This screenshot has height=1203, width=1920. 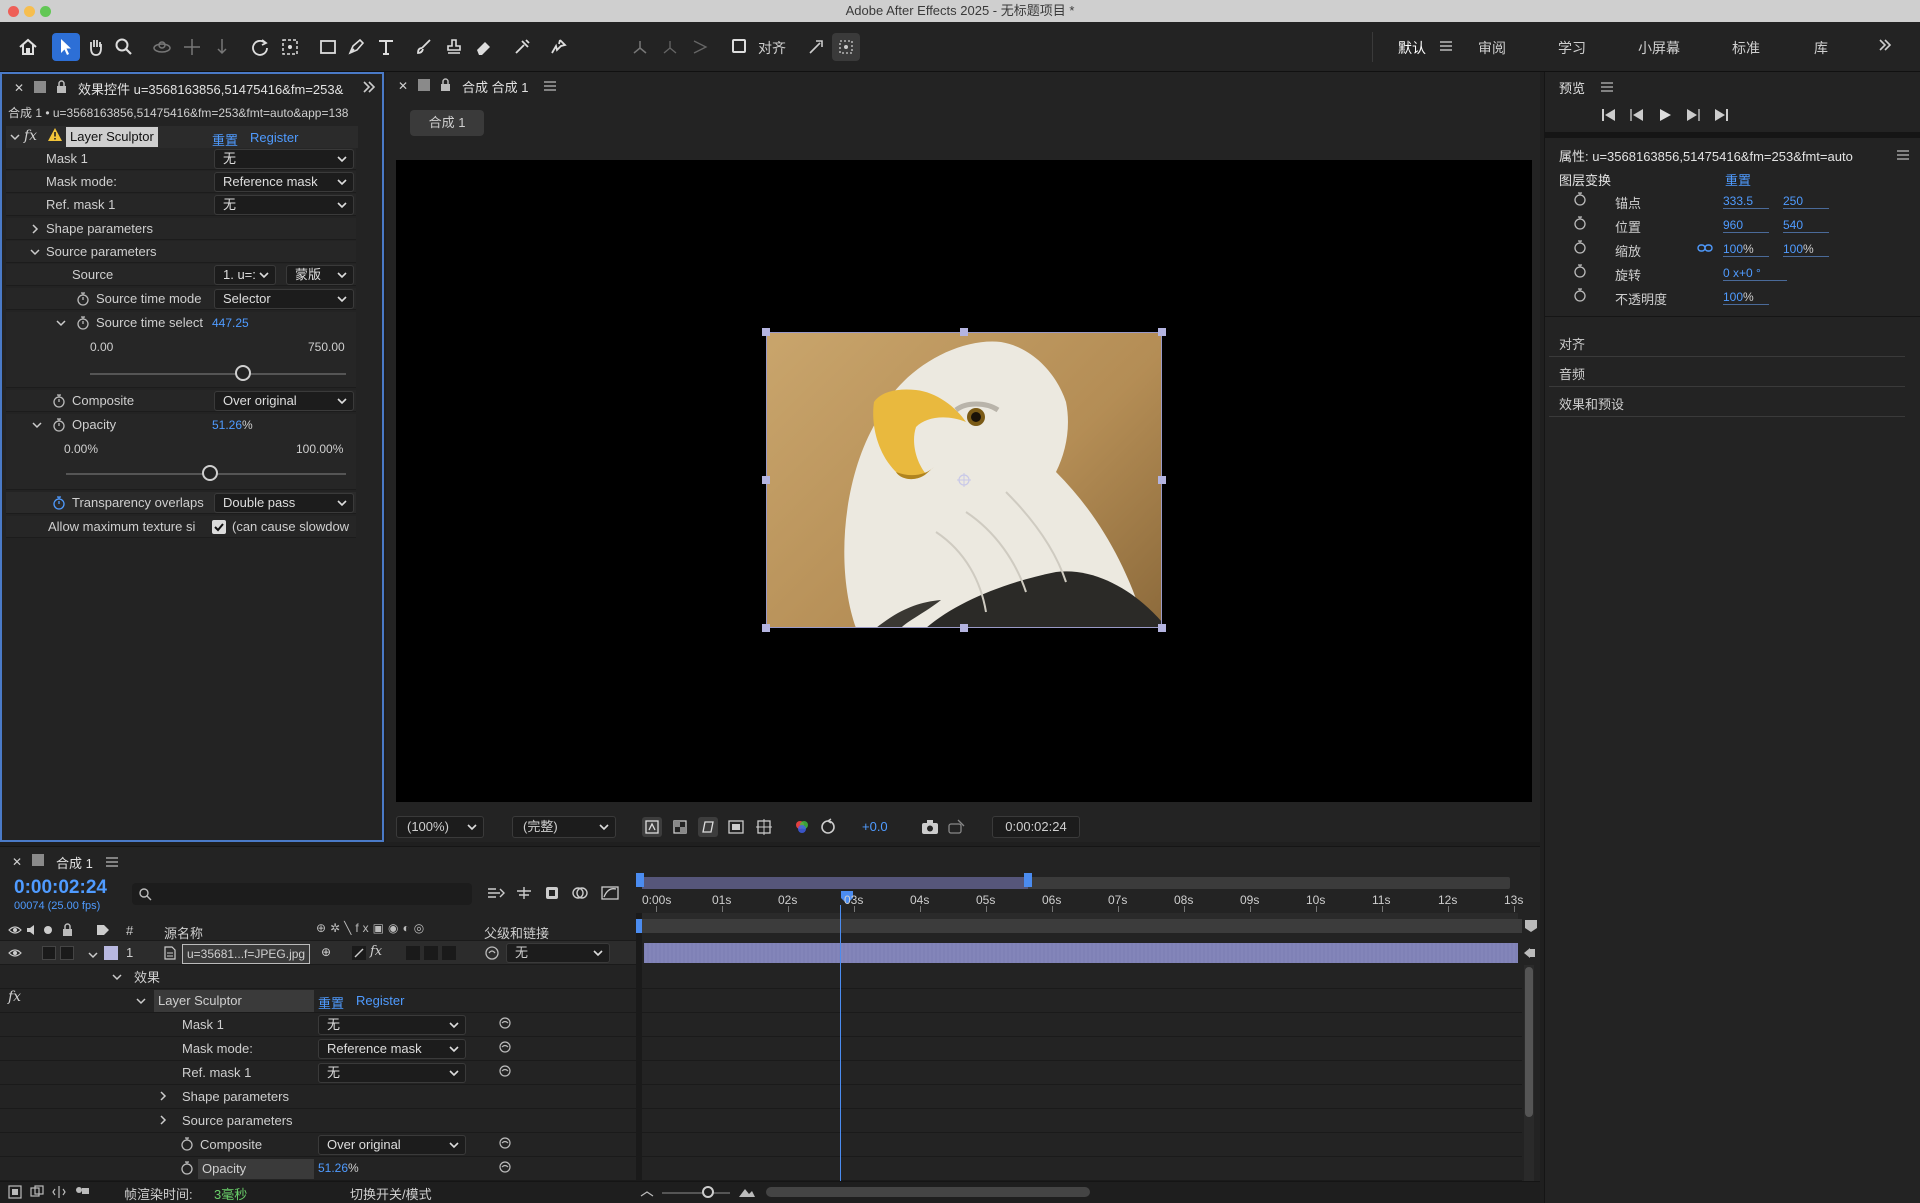 I want to click on dolly-camera-icon, so click(x=222, y=47).